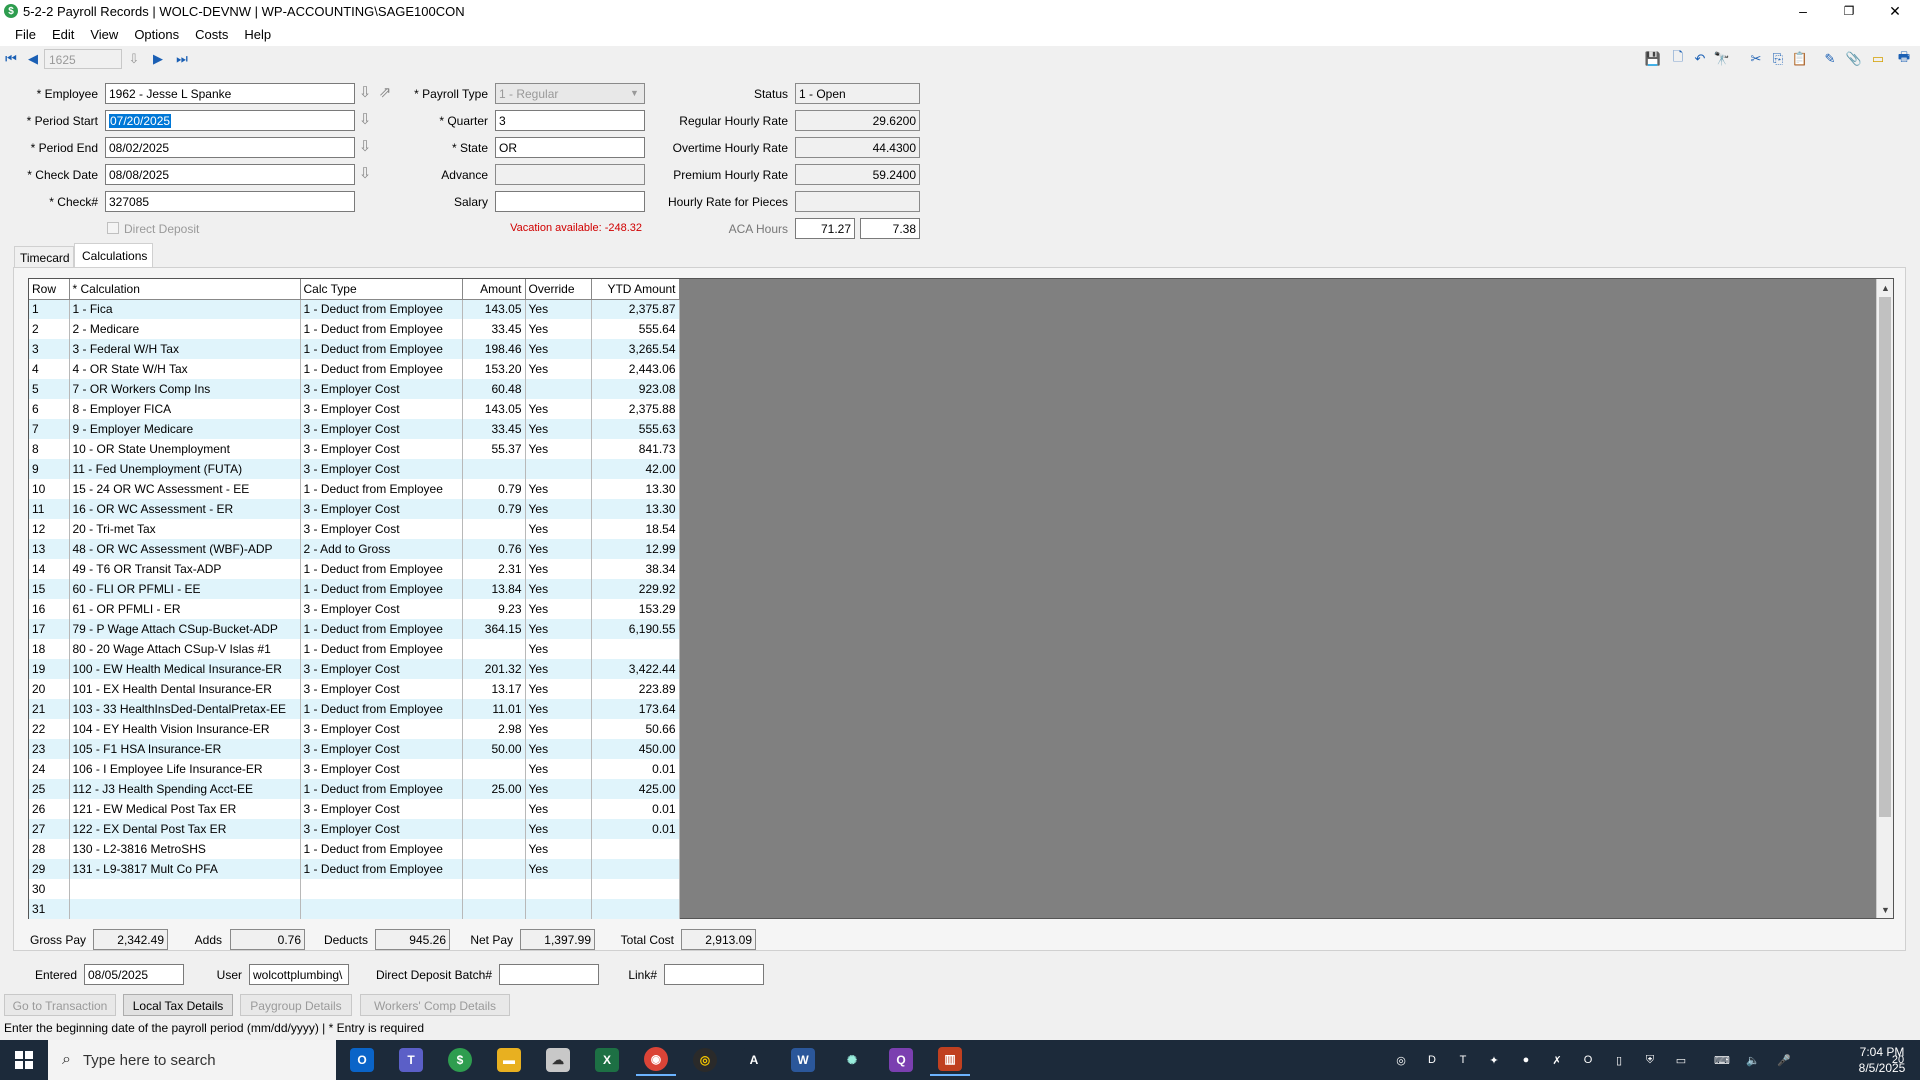 This screenshot has width=1920, height=1080. I want to click on copy-icon: ⎘, so click(1778, 59).